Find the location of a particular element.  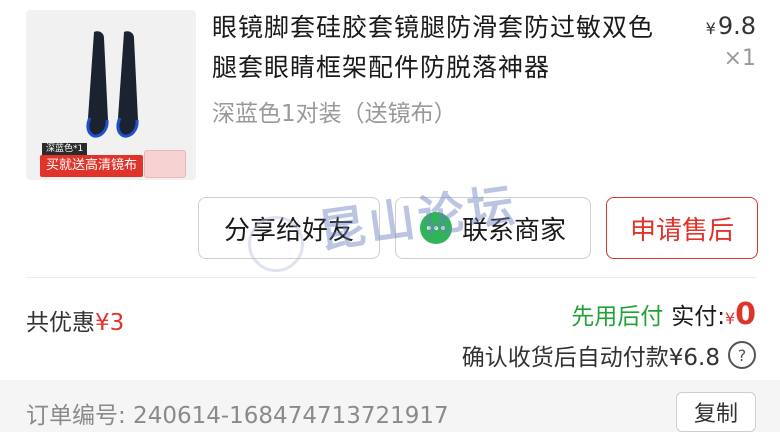

share-button-label: 分享给好友 is located at coordinates (288, 230).